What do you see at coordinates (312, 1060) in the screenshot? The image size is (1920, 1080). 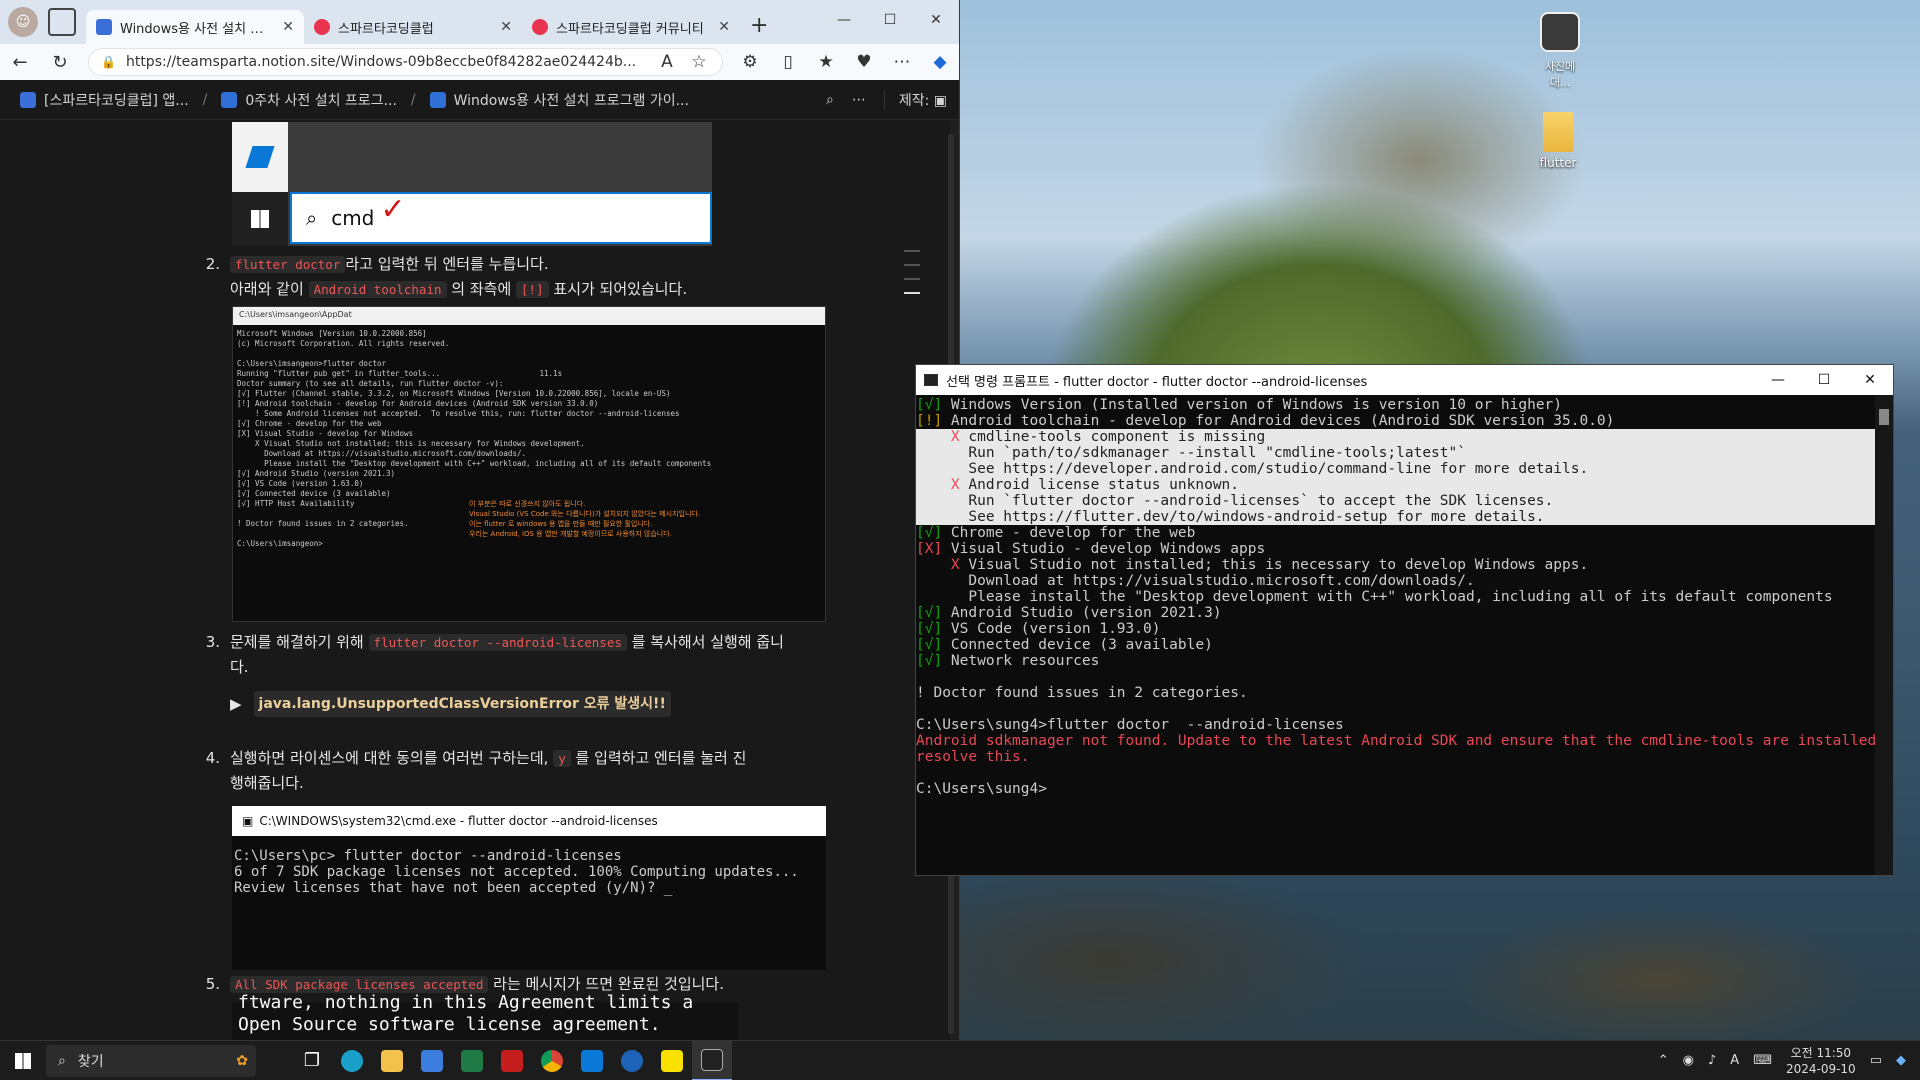 I see `task-view-icon: ❐` at bounding box center [312, 1060].